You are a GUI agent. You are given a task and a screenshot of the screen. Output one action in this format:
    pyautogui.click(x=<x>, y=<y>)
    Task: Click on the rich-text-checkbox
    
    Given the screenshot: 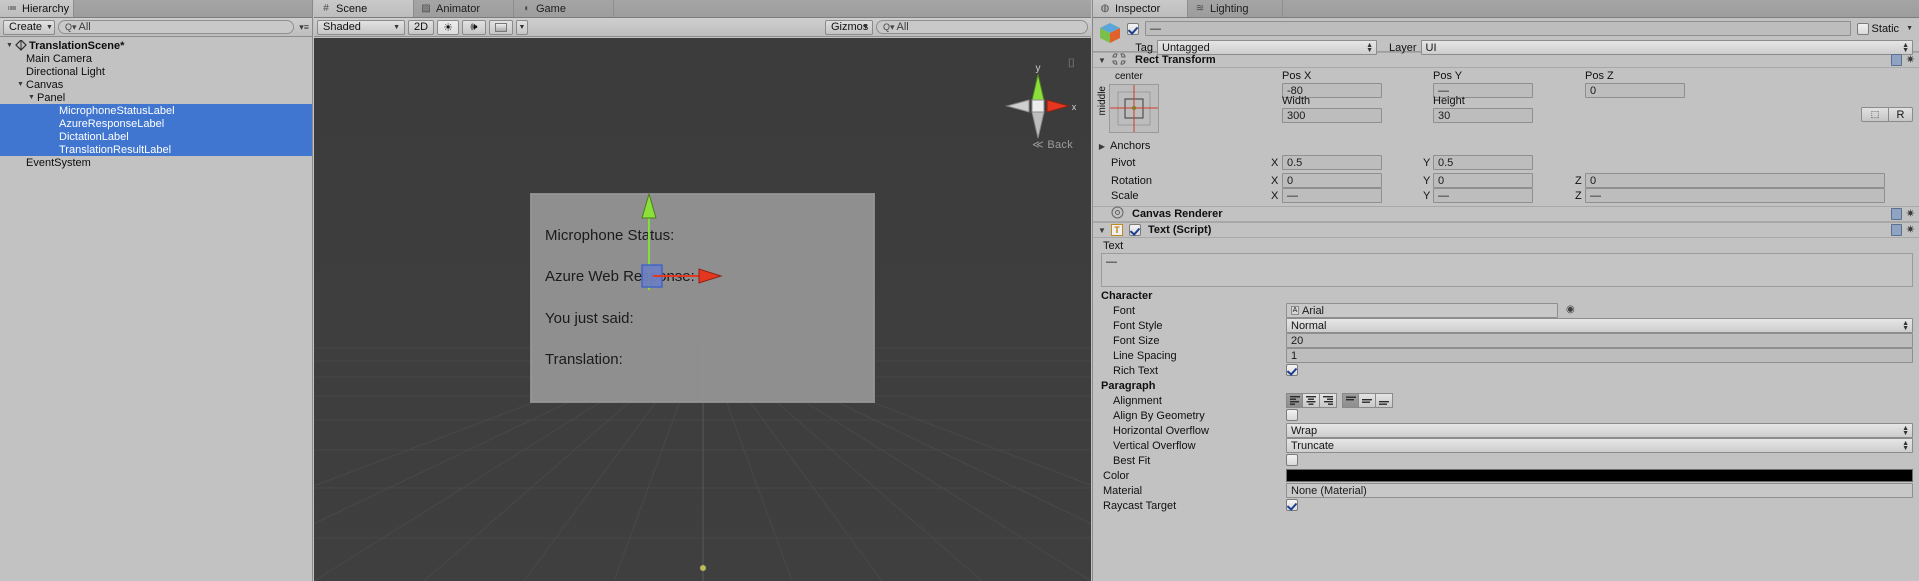 What is the action you would take?
    pyautogui.click(x=1292, y=370)
    